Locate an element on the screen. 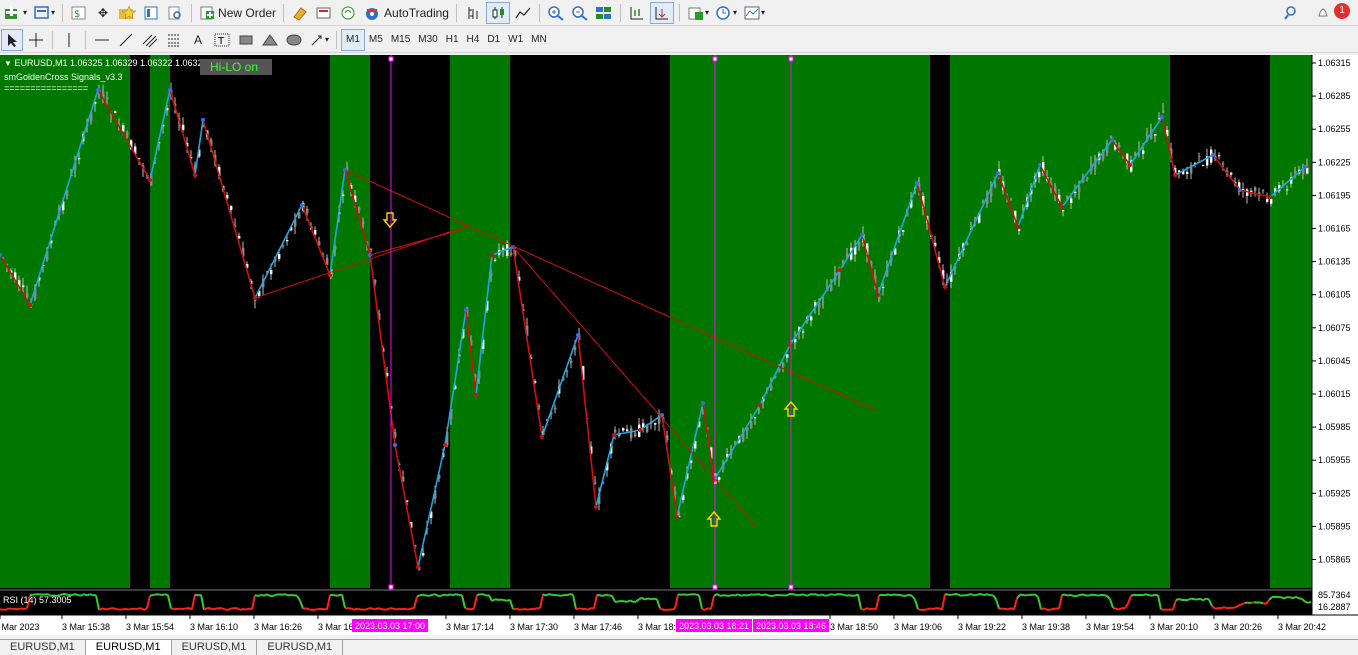 Image resolution: width=1358 pixels, height=655 pixels. timeframe-mn: MN is located at coordinates (539, 40).